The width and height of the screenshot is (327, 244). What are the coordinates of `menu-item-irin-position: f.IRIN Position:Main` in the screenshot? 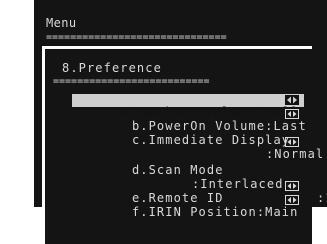 It's located at (190, 212).